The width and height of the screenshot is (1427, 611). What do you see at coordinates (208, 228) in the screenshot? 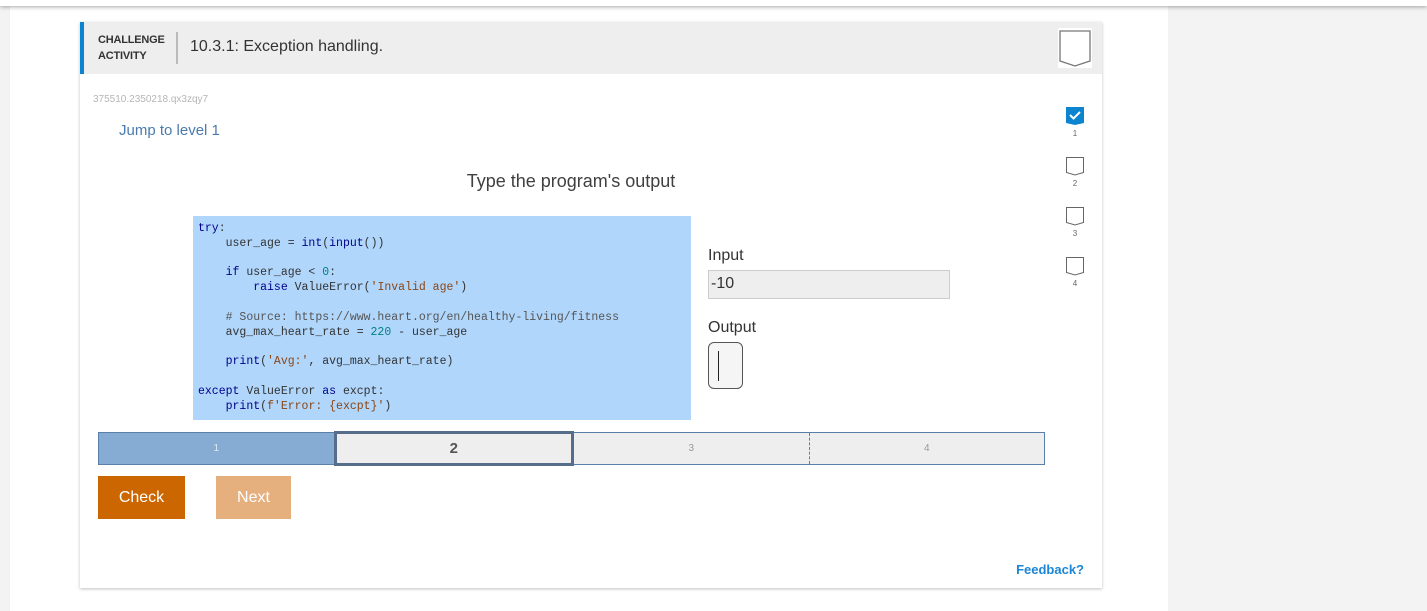
I see `code-keyword: try` at bounding box center [208, 228].